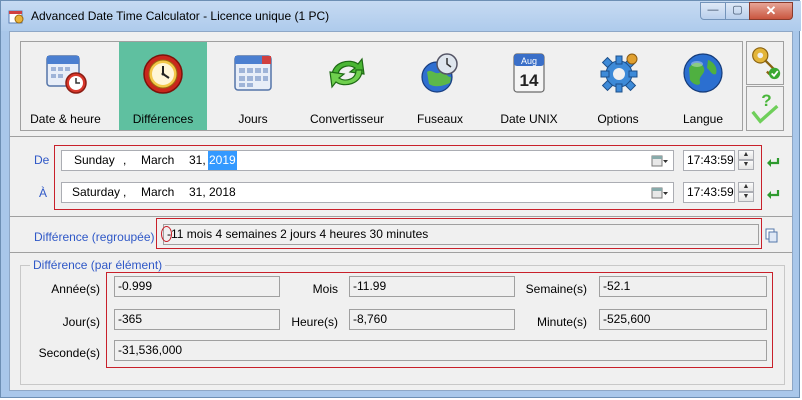  Describe the element at coordinates (367, 192) in the screenshot. I see `to-date-picker: Saturday , March 31, 2018` at that location.